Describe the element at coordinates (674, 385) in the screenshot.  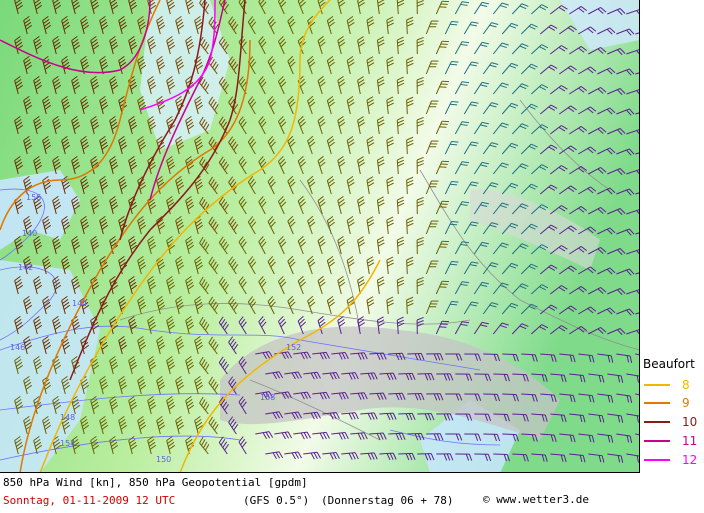
I see `legend-item-8: 8` at that location.